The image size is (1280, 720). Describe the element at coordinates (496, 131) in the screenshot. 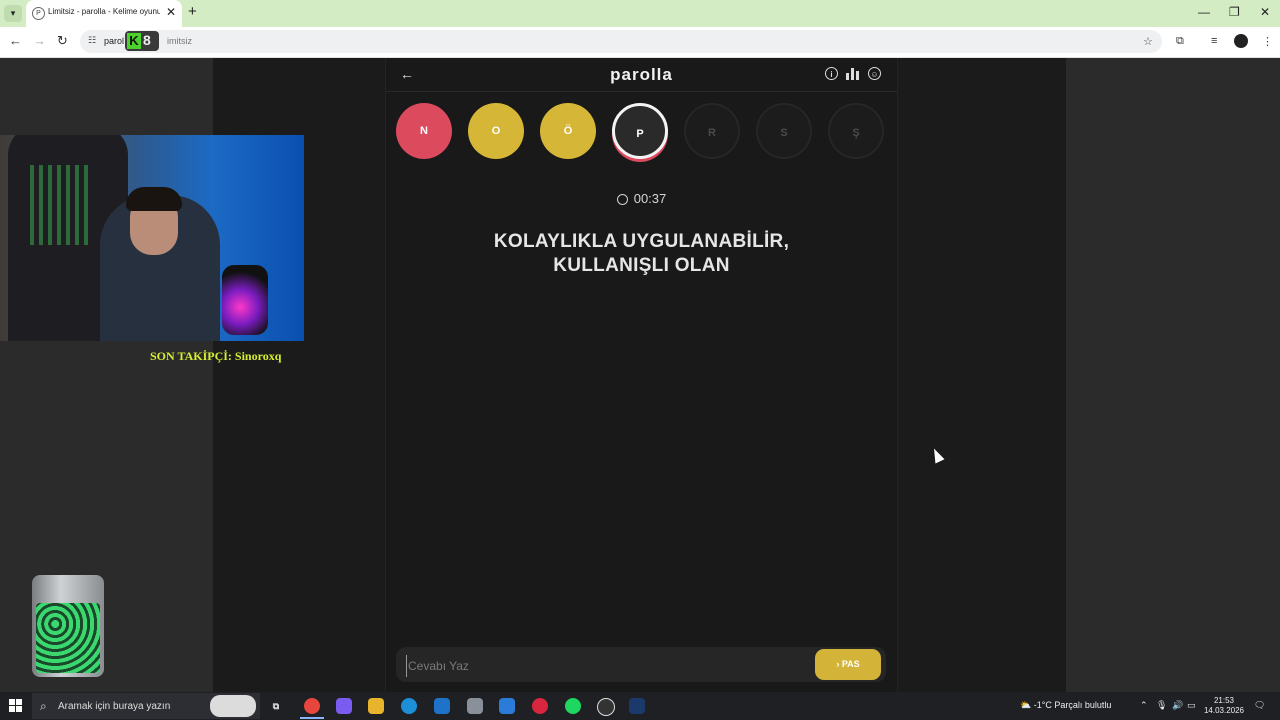

I see `letter-circle-1: O` at that location.